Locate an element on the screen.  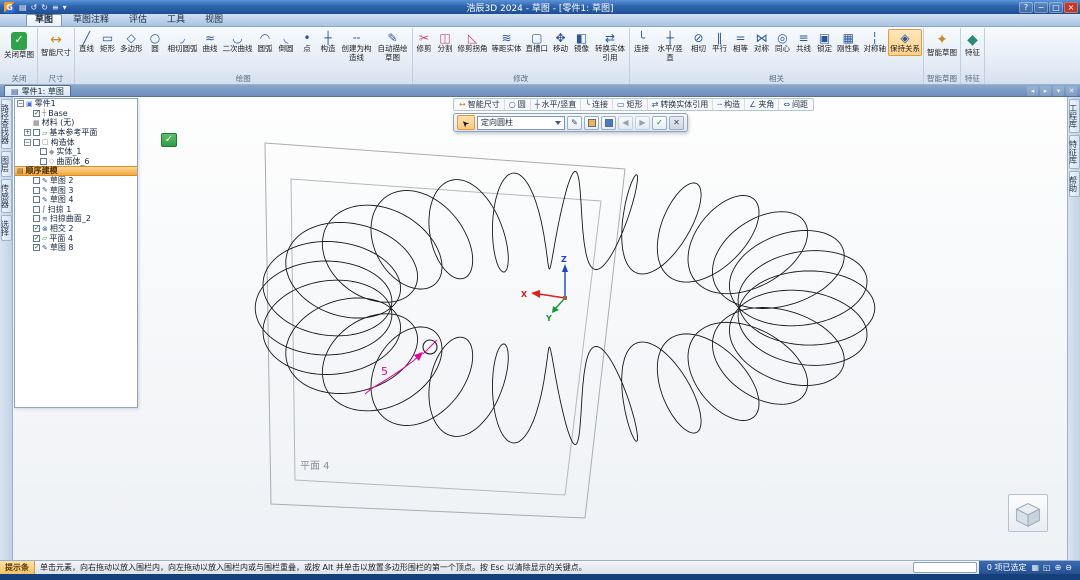
angle-toggle: ∠ 夹角 is located at coordinates (762, 104).